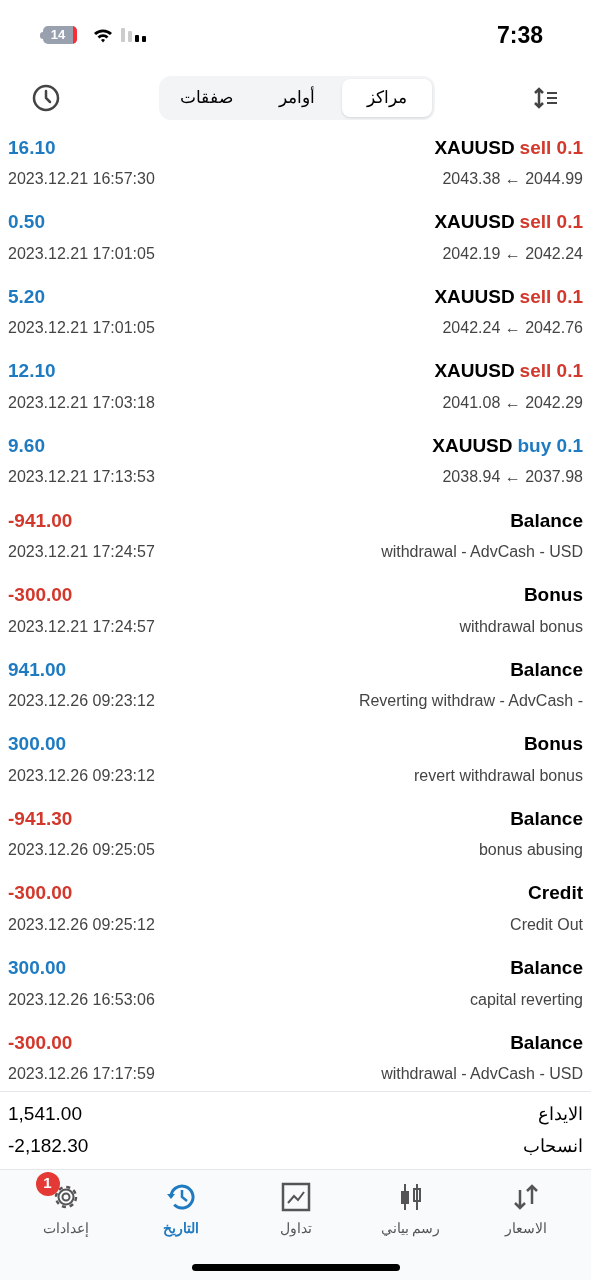  Describe the element at coordinates (81, 179) in the screenshot. I see `deal-time: 2023.12.21 16:57:30` at that location.